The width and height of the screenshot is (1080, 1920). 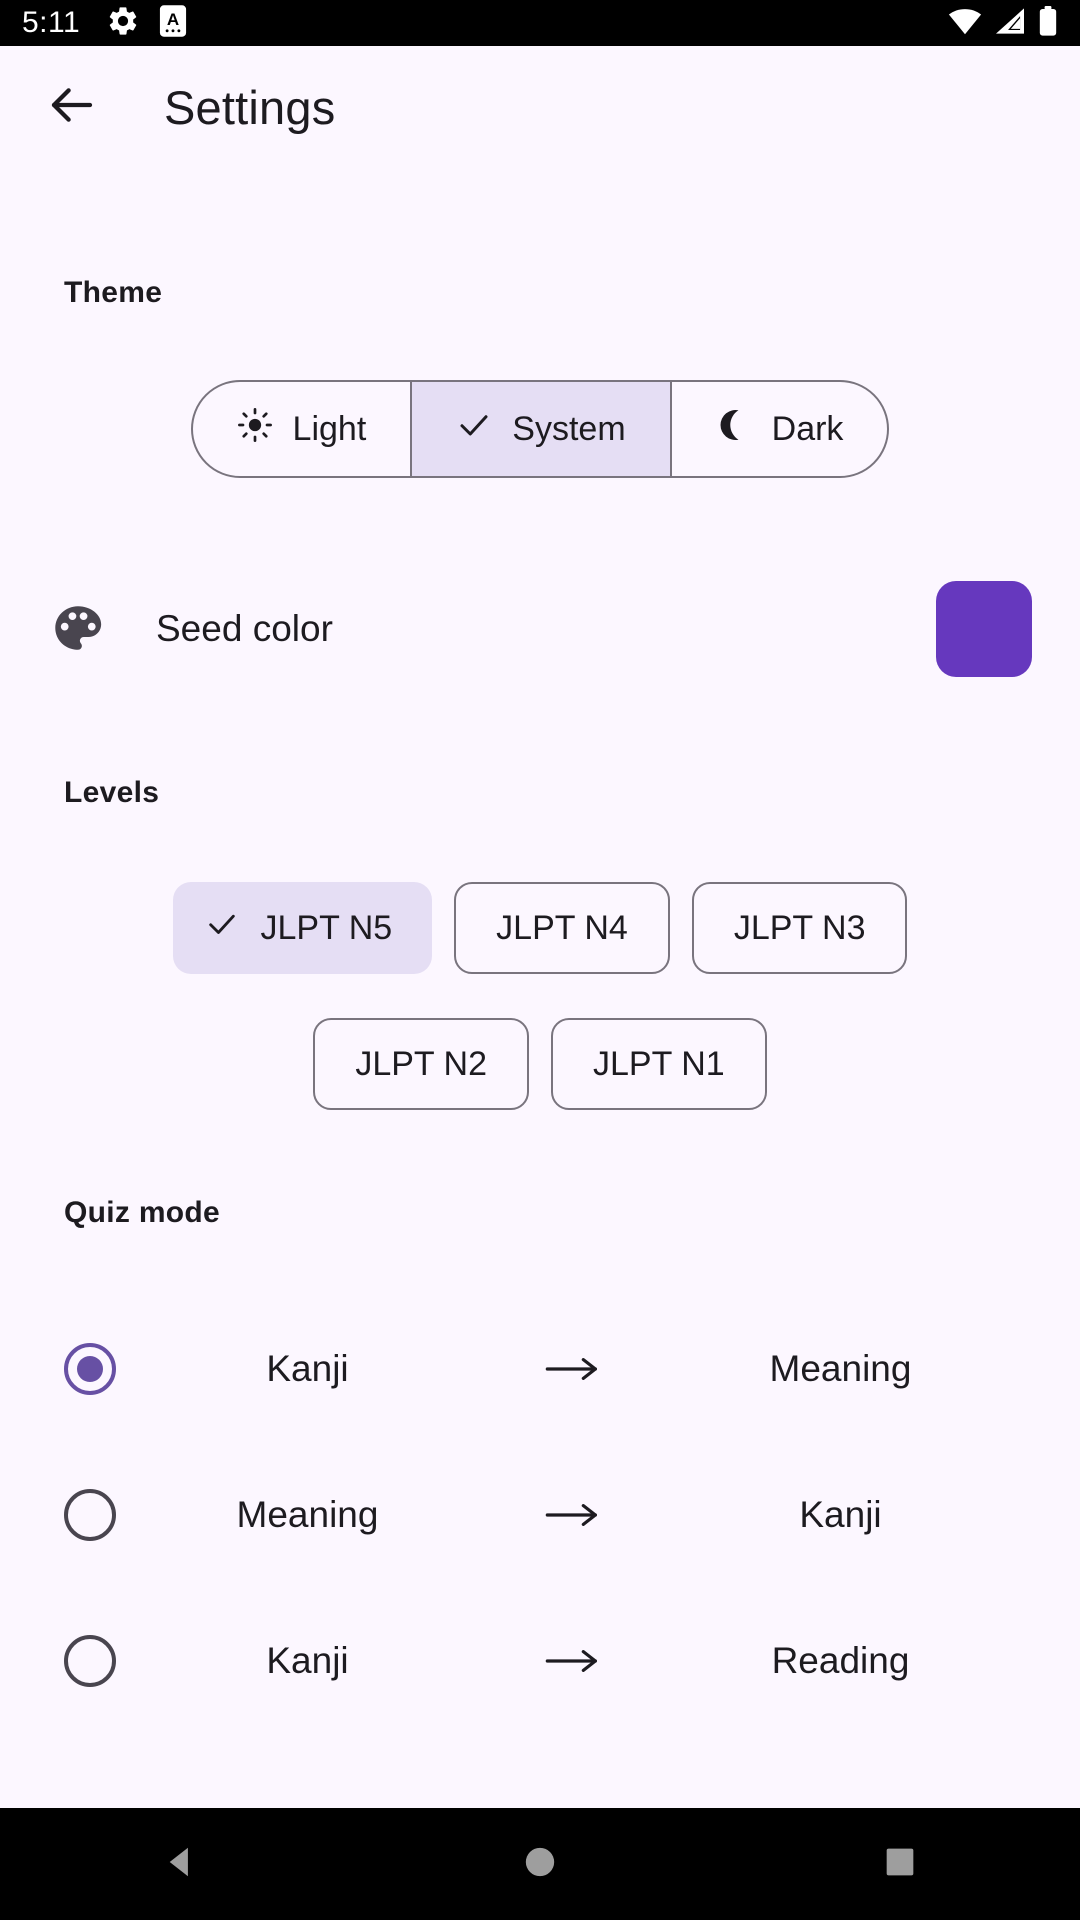 I want to click on theme-segment-system: System, so click(x=542, y=429).